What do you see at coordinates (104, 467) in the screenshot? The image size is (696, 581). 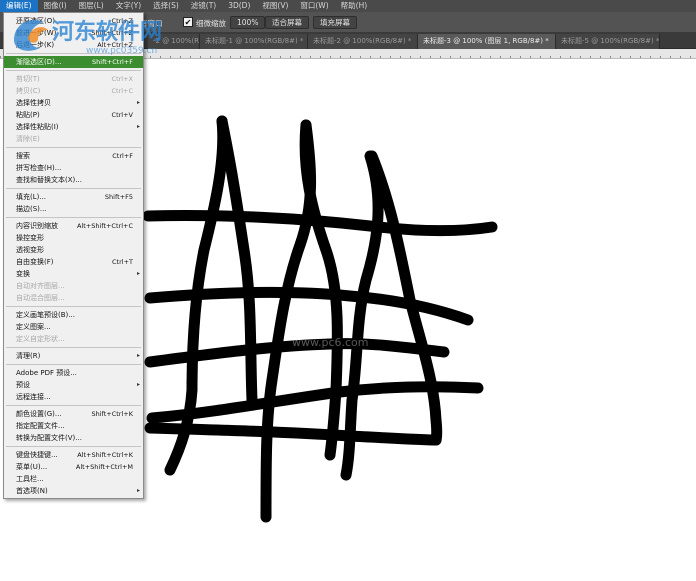 I see `menu-item-shortcut: Alt+Shift+Ctrl+M` at bounding box center [104, 467].